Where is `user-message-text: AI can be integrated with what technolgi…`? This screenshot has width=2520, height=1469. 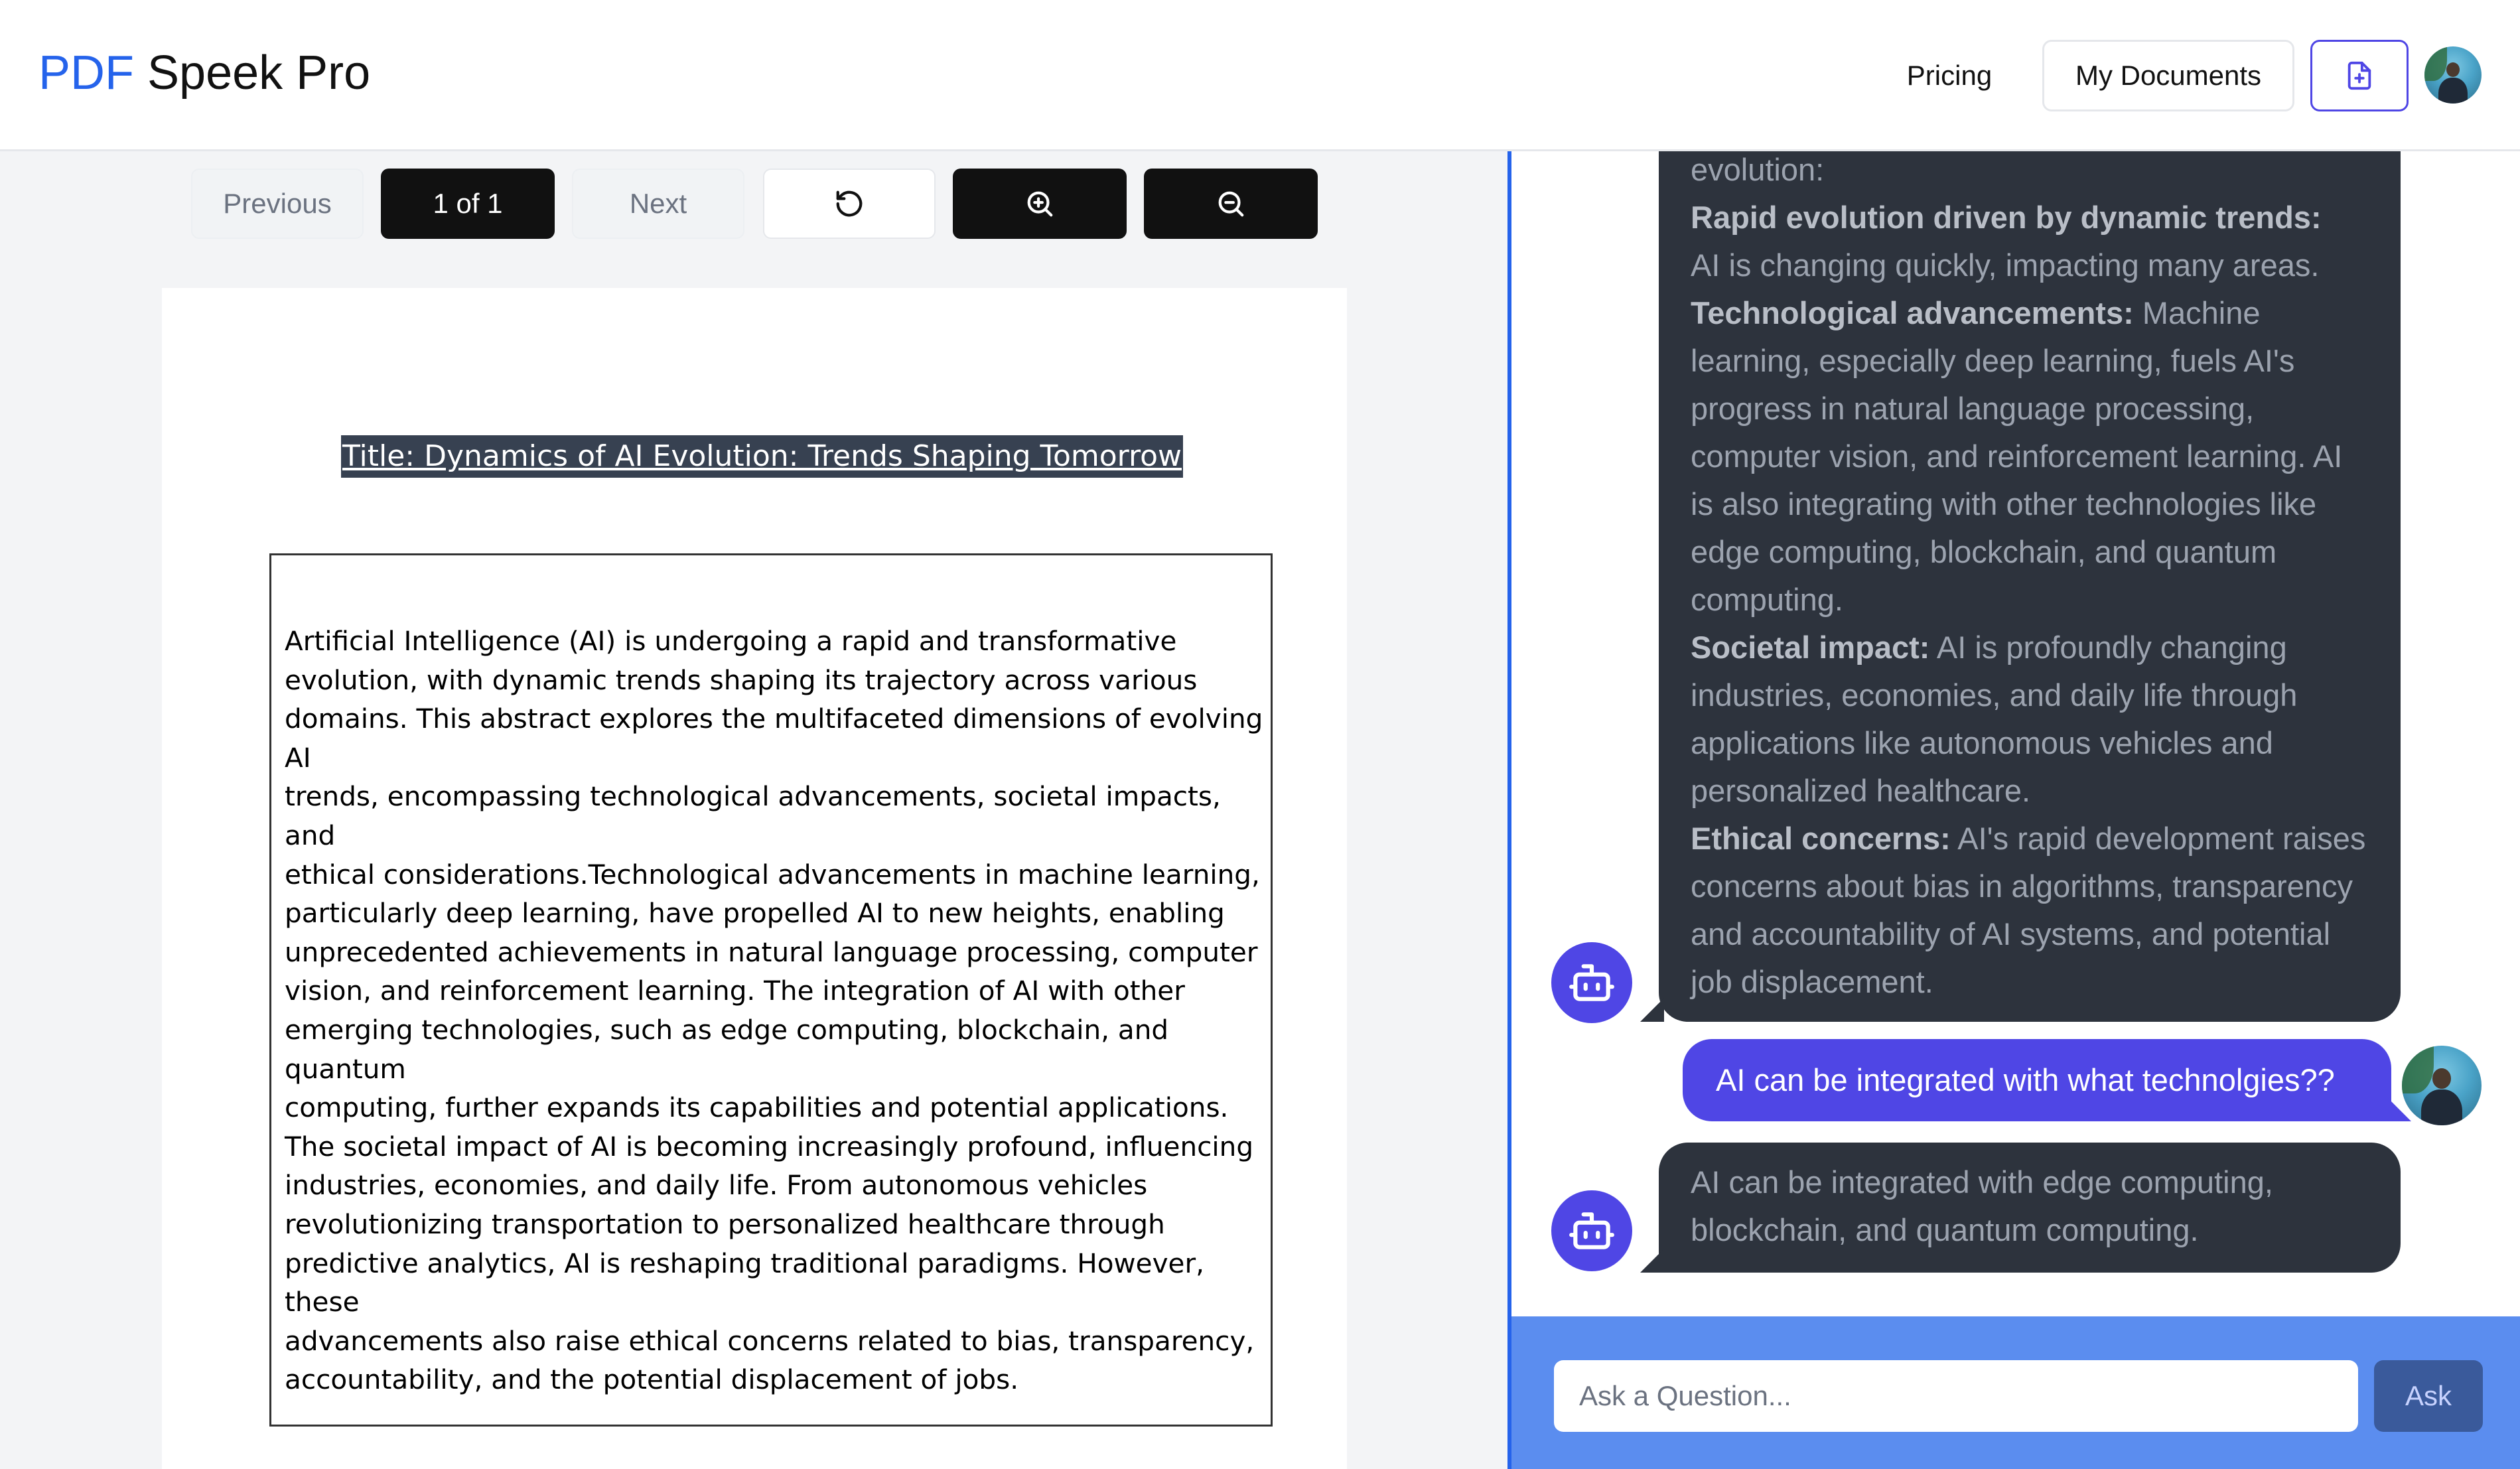 user-message-text: AI can be integrated with what technolgi… is located at coordinates (2025, 1079).